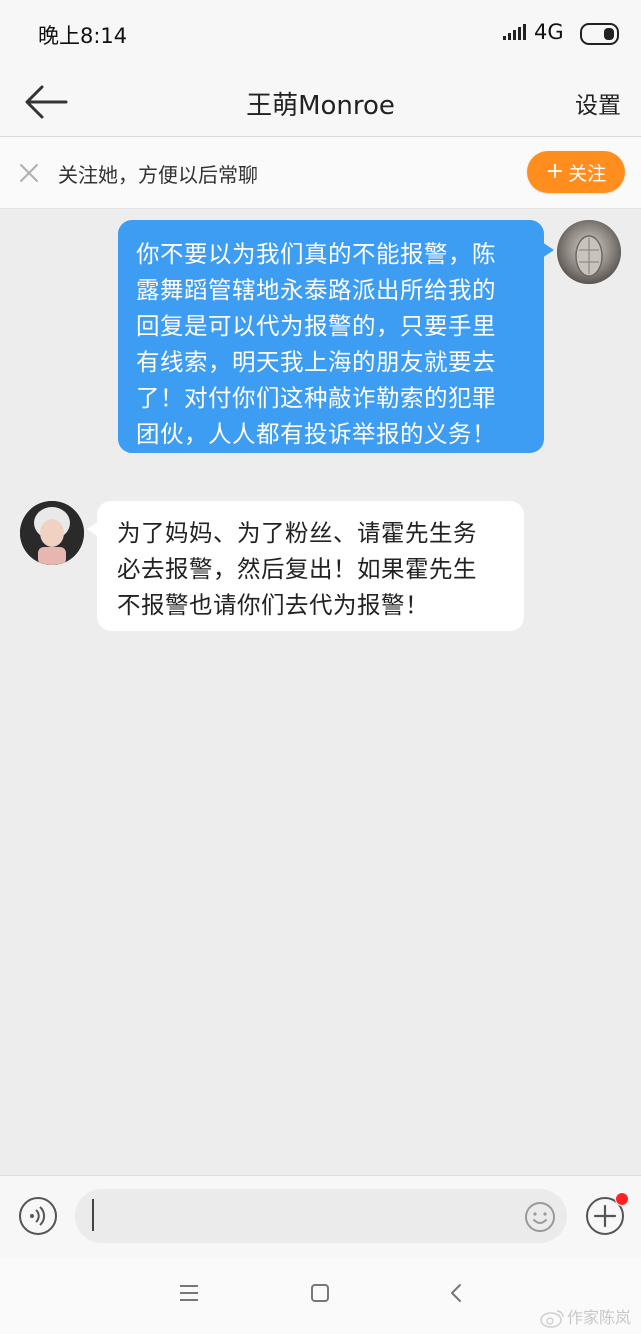  I want to click on menu-icon, so click(189, 1293).